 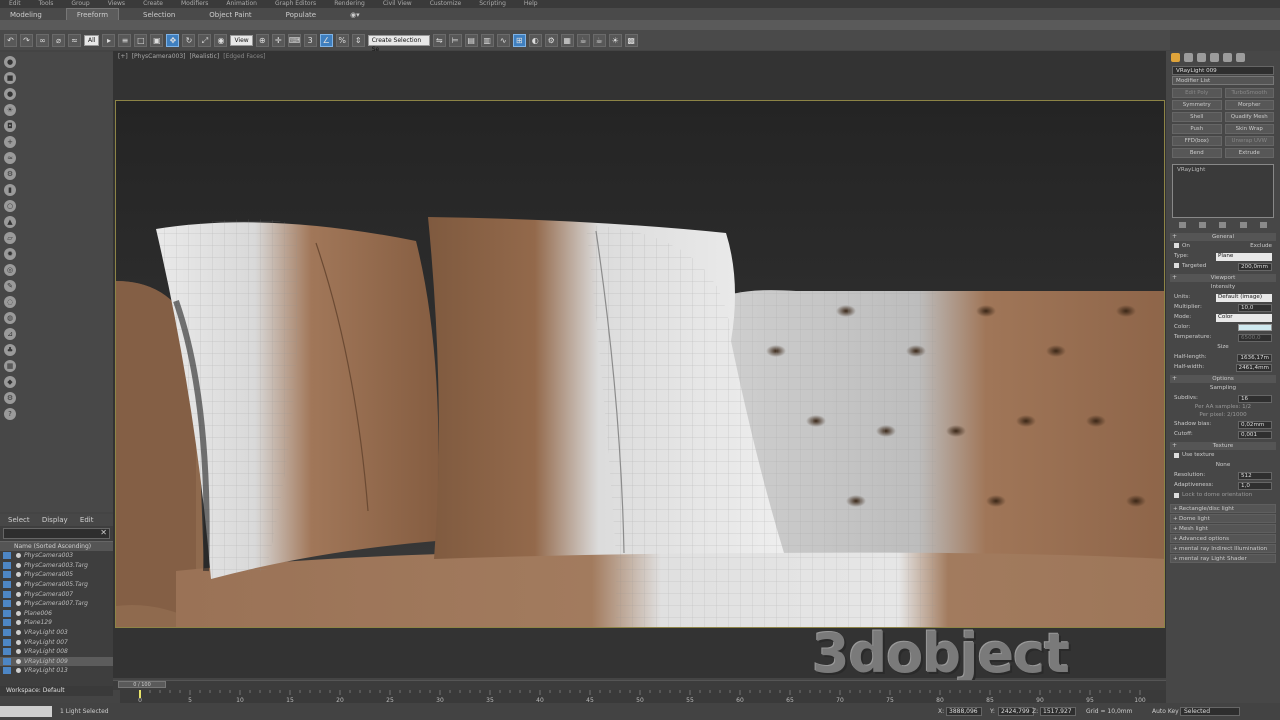 I want to click on menu-item: Graph Editors, so click(x=295, y=3).